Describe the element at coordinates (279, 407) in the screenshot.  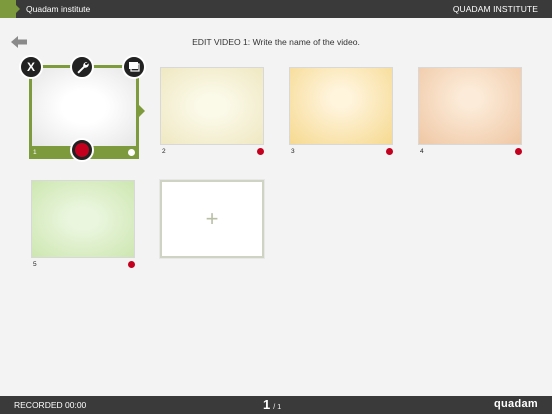
I see `total-pages: 1` at that location.